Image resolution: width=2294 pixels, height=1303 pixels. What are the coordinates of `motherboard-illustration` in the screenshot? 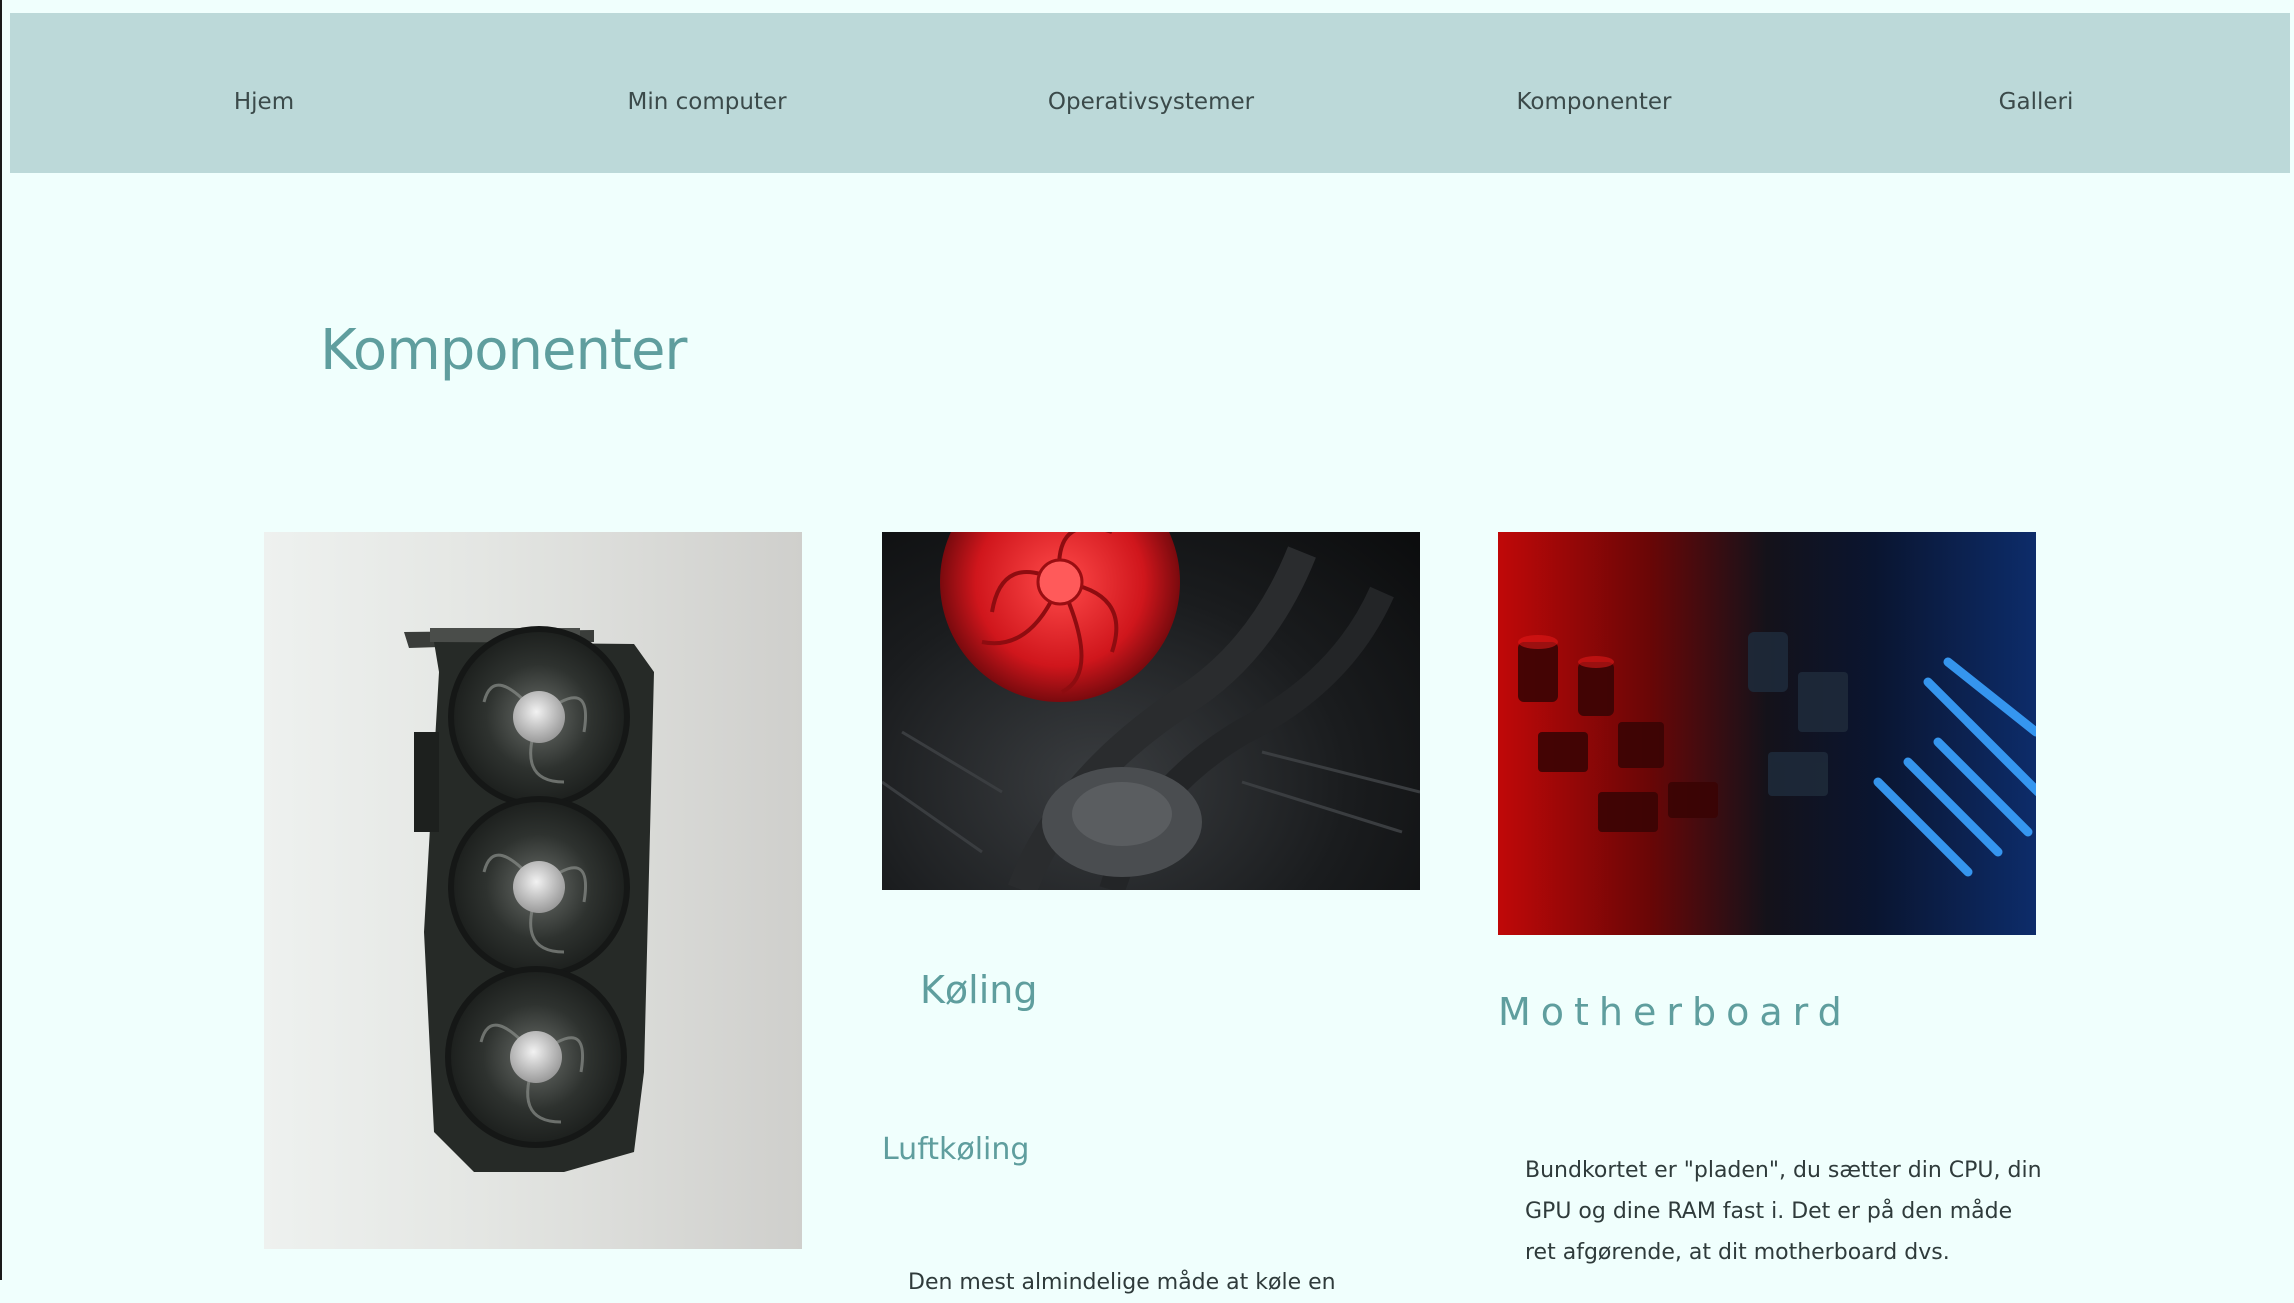 It's located at (1777, 754).